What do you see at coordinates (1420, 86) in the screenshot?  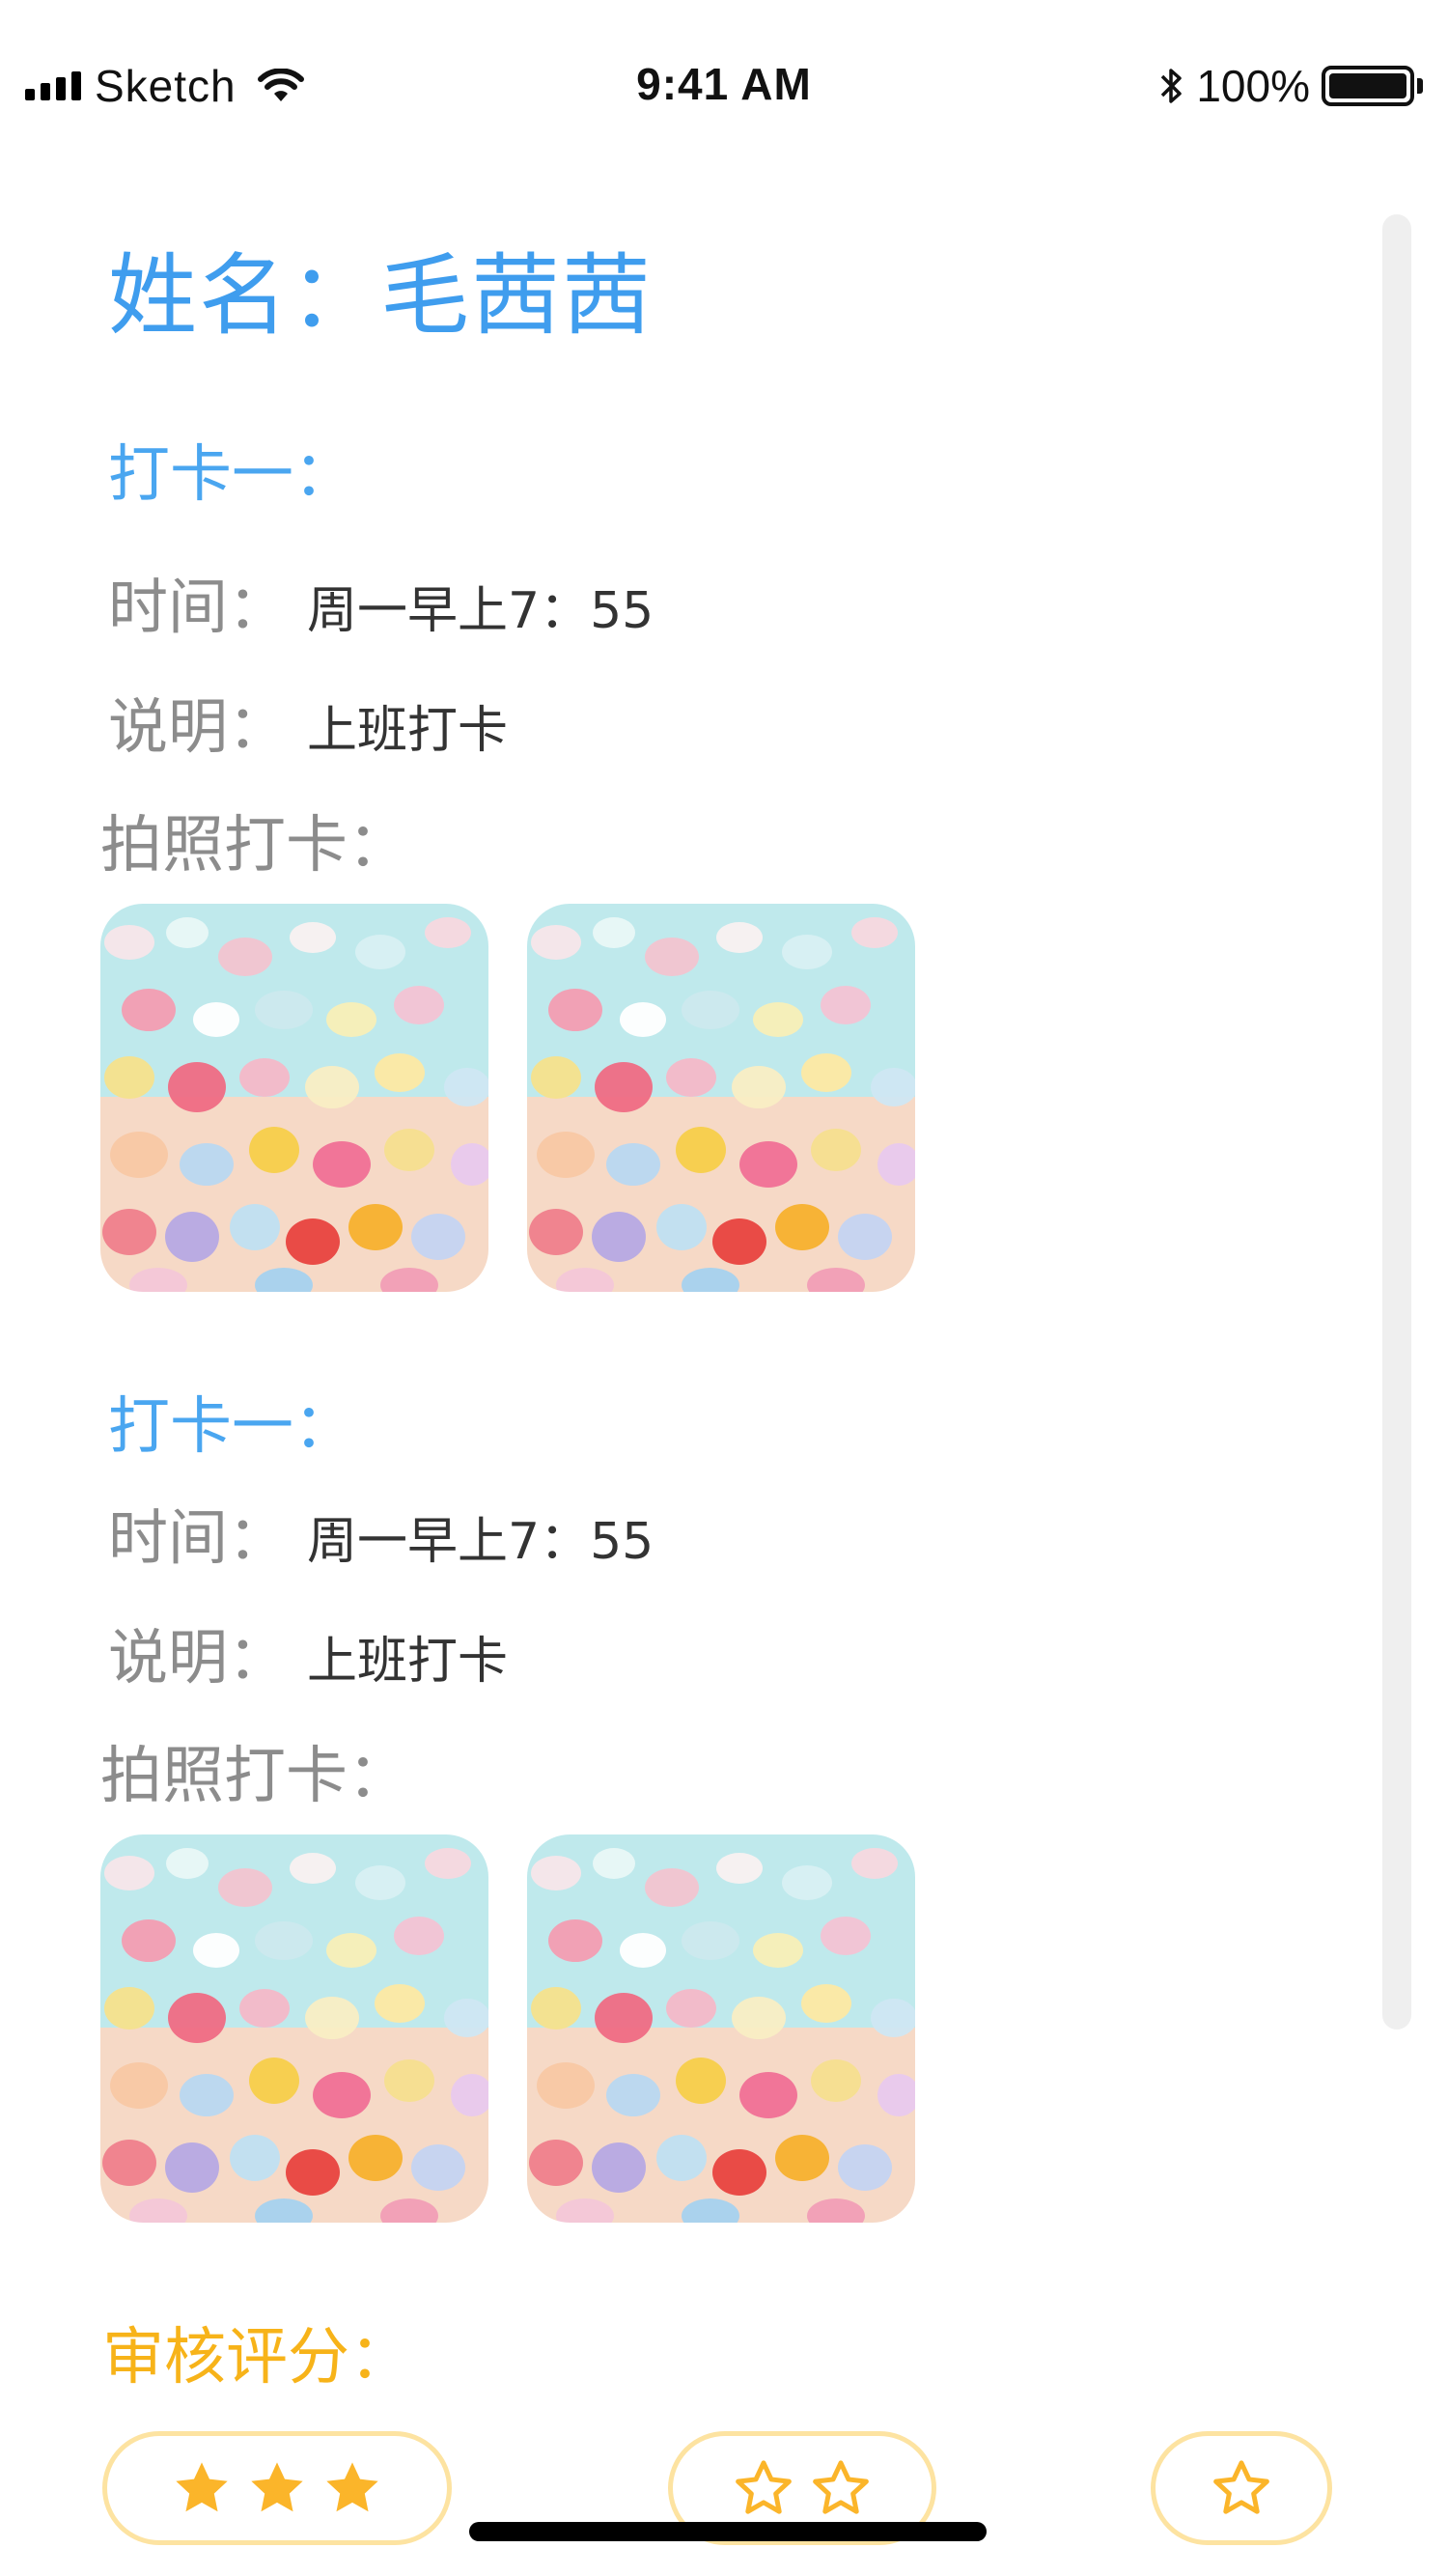 I see `battery-nub` at bounding box center [1420, 86].